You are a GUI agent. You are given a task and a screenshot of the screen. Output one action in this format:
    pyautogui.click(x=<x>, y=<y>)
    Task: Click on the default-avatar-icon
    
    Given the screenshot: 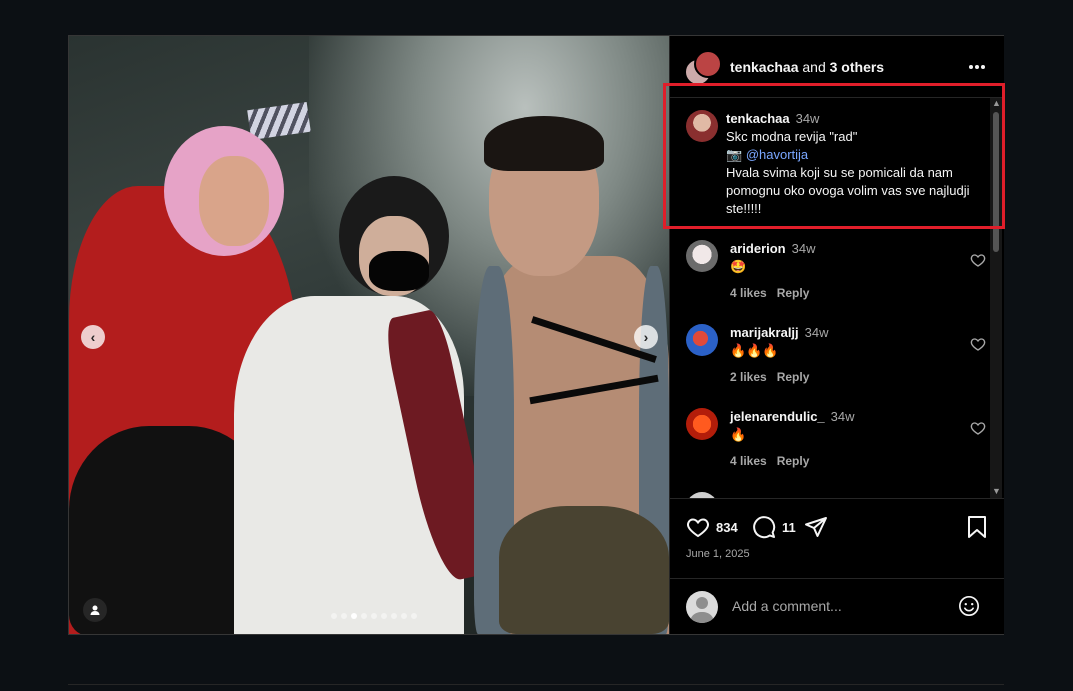 What is the action you would take?
    pyautogui.click(x=702, y=610)
    